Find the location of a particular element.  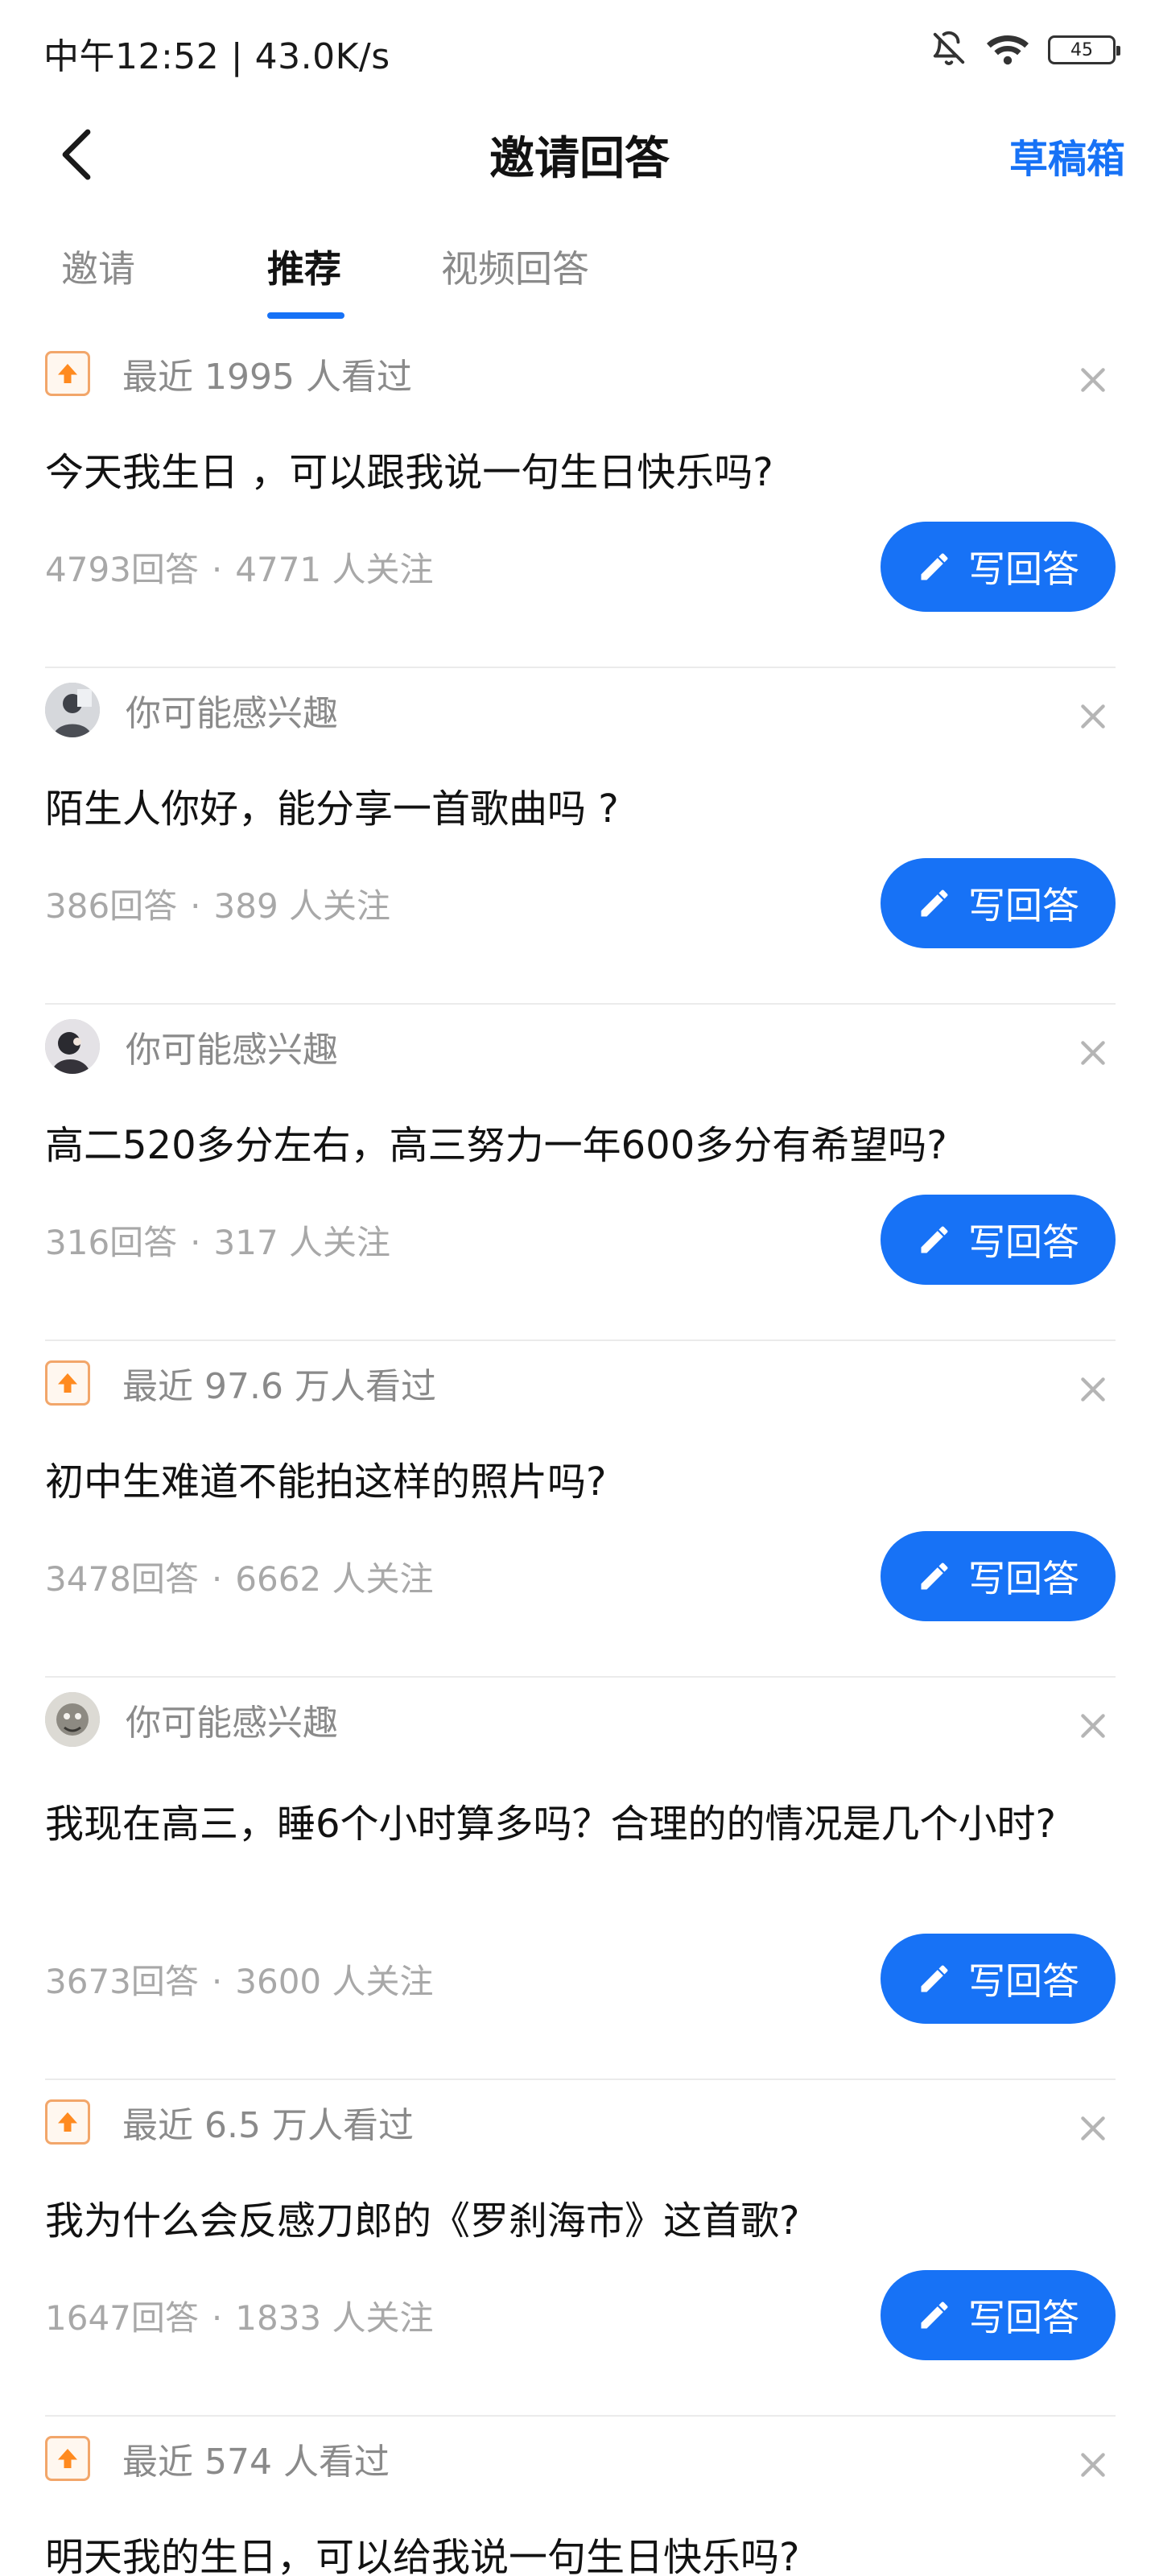

answer-count: 4793回答 is located at coordinates (122, 569).